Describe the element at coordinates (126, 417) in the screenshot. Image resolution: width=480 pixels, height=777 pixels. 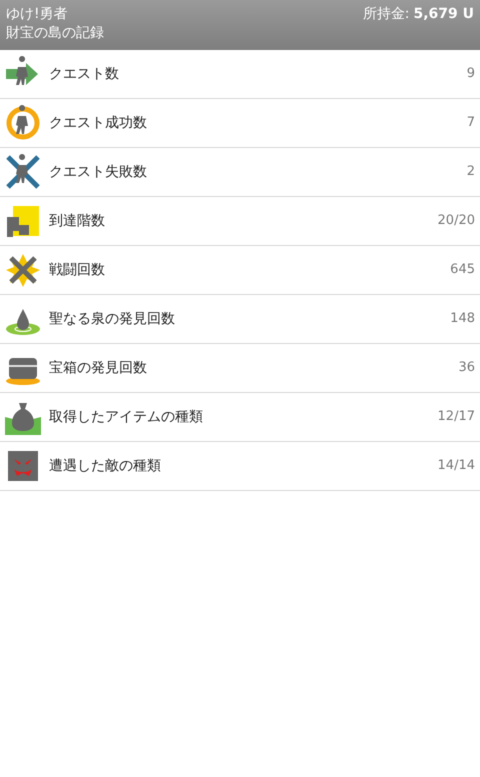
I see `stat-label: 取得したアイテムの種類` at that location.